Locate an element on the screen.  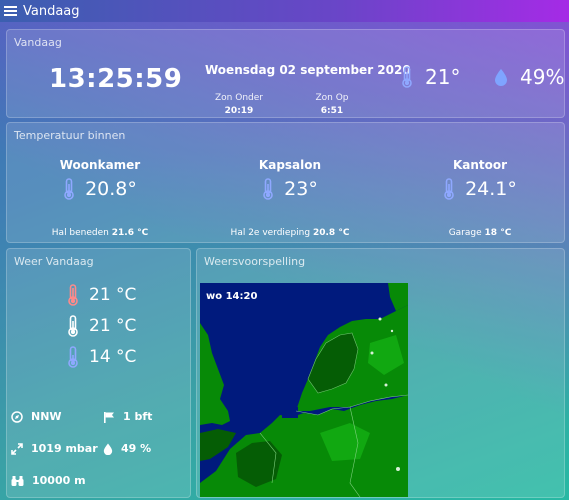
temperature-current: 21 °C is located at coordinates (101, 326).